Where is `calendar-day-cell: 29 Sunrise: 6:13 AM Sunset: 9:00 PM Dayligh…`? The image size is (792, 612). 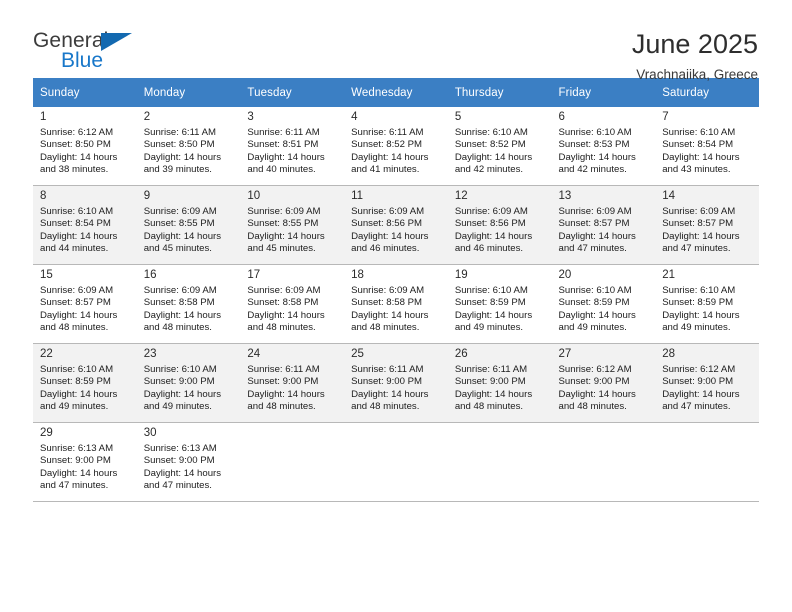
calendar-day-cell: 29 Sunrise: 6:13 AM Sunset: 9:00 PM Dayligh… is located at coordinates (85, 462).